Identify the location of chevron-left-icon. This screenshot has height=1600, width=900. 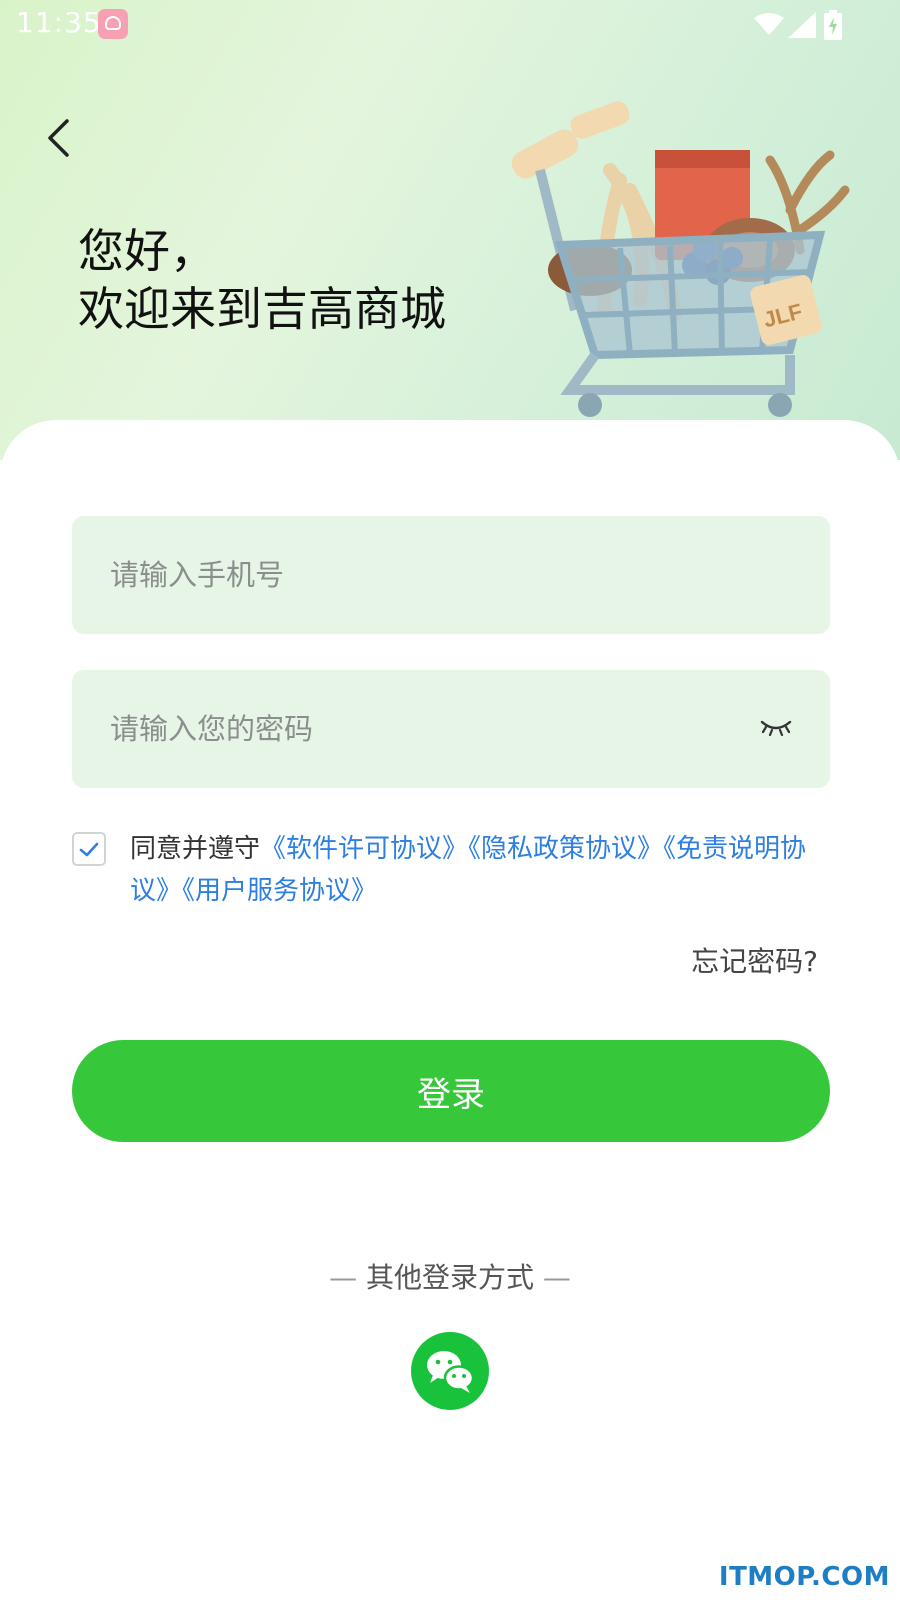
(58, 138).